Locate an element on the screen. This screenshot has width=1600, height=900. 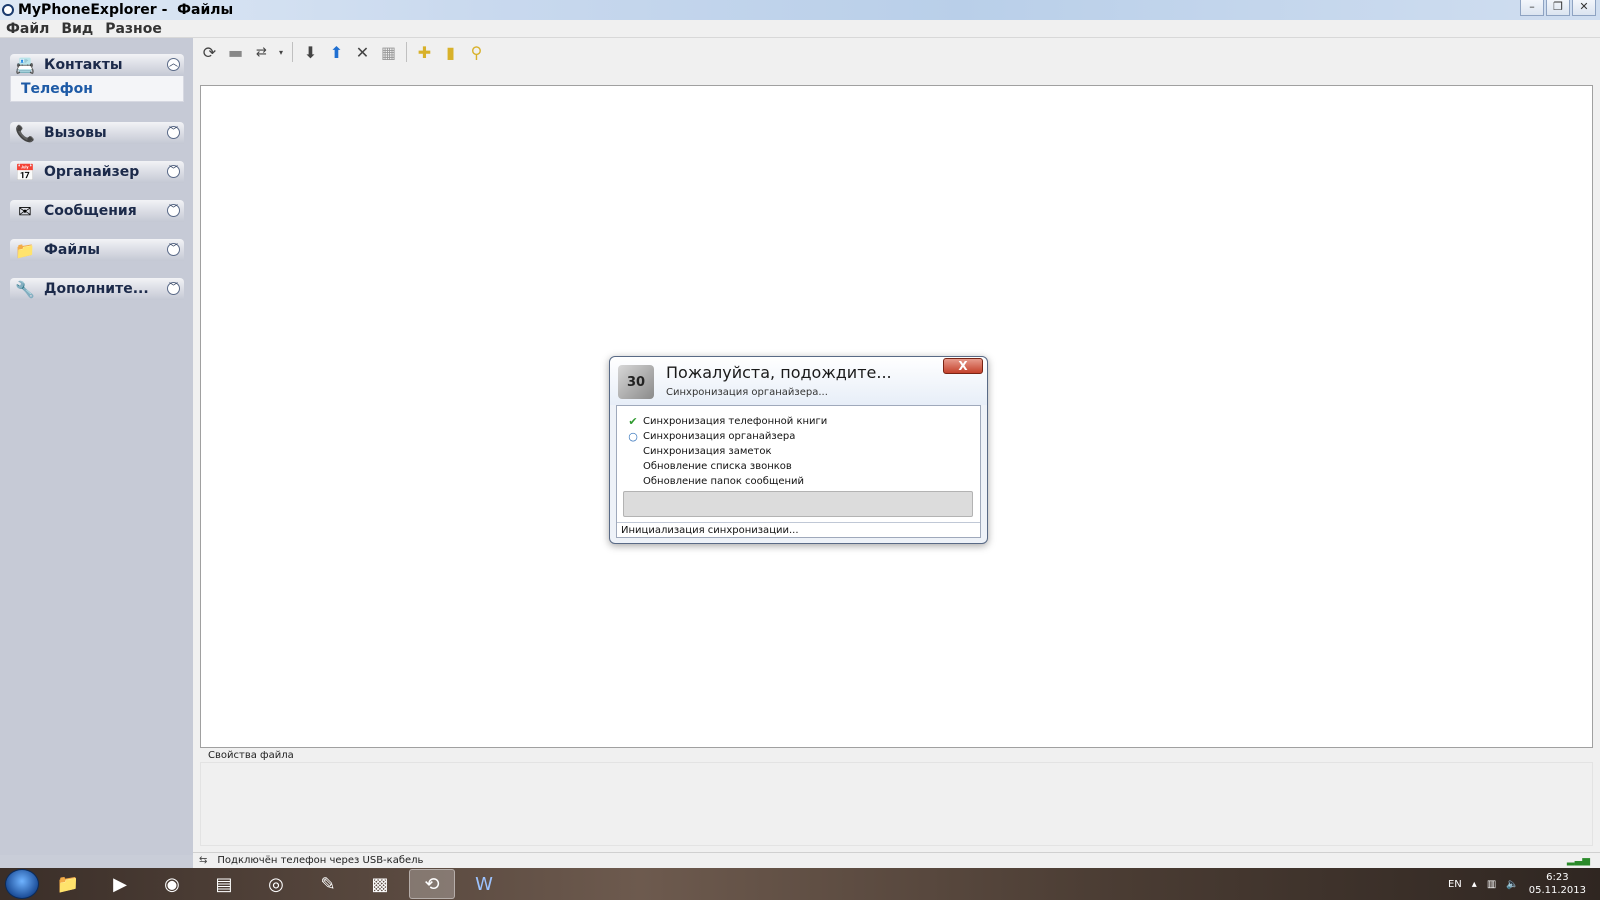
toolbar: ⟳ ▬ ⇄ ▾ ⬇ ⬆ ✕ ▦ ✚ ▮ ⚲ is located at coordinates (343, 52).